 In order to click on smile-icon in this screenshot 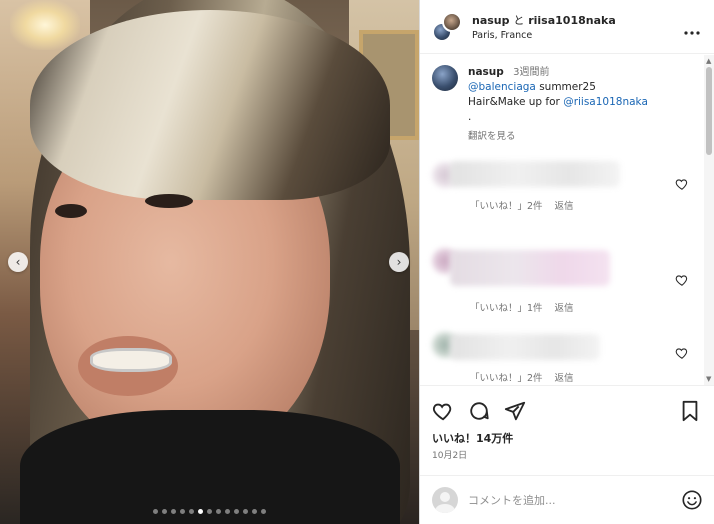, I will do `click(692, 500)`.